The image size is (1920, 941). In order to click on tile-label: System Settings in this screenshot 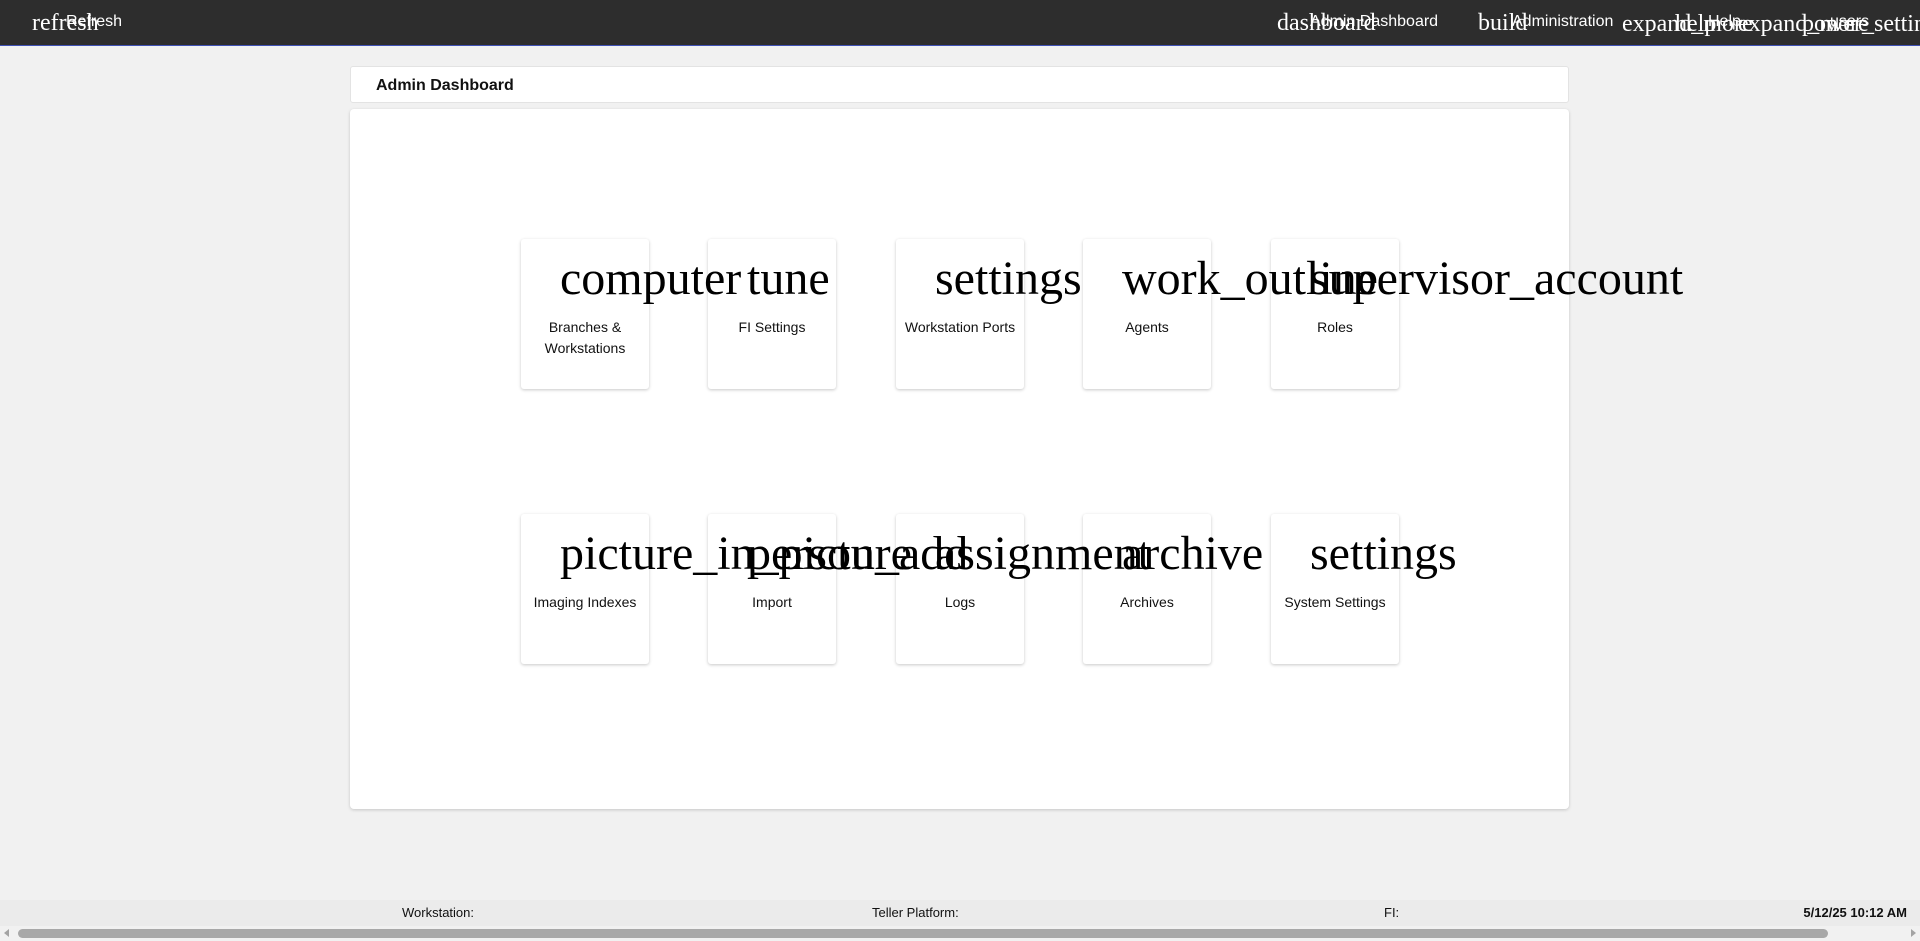, I will do `click(1335, 602)`.